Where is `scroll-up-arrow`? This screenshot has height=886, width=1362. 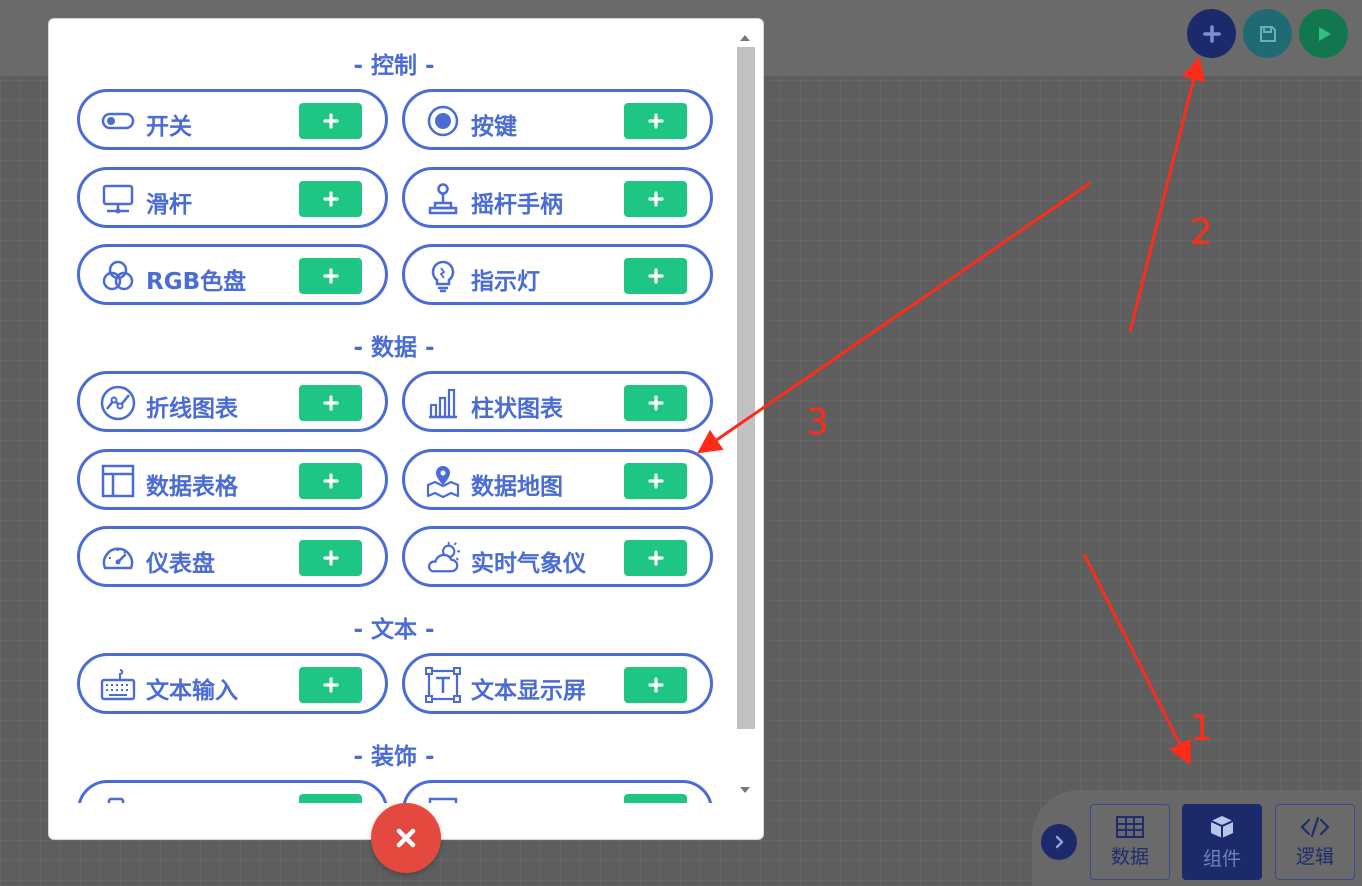
scroll-up-arrow is located at coordinates (745, 38).